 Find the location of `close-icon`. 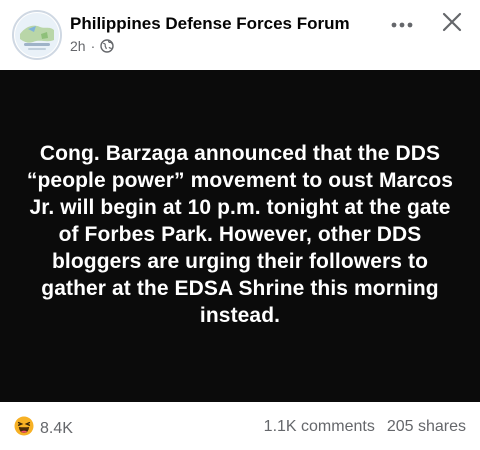

close-icon is located at coordinates (452, 24).